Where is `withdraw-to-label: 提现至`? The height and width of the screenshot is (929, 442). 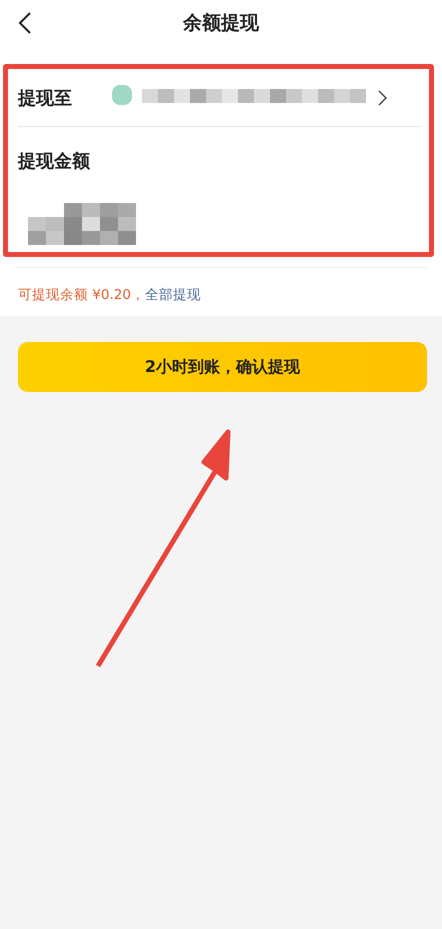
withdraw-to-label: 提现至 is located at coordinates (45, 98).